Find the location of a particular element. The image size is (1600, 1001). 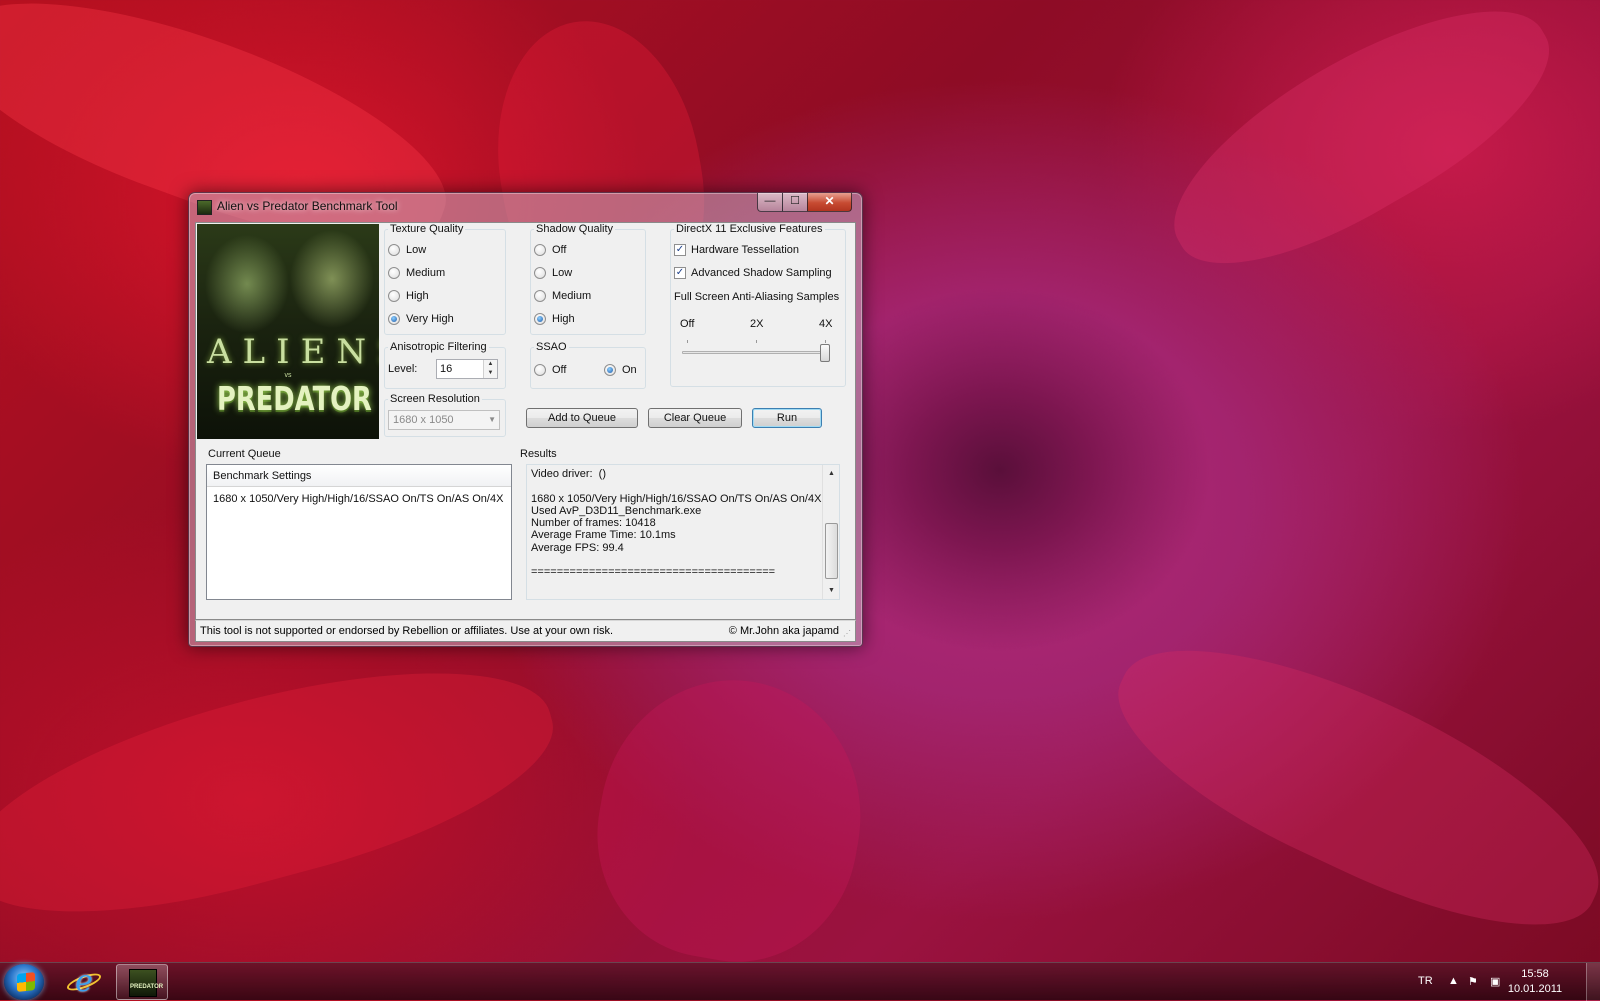

ssao-title: SSAO is located at coordinates (551, 347).